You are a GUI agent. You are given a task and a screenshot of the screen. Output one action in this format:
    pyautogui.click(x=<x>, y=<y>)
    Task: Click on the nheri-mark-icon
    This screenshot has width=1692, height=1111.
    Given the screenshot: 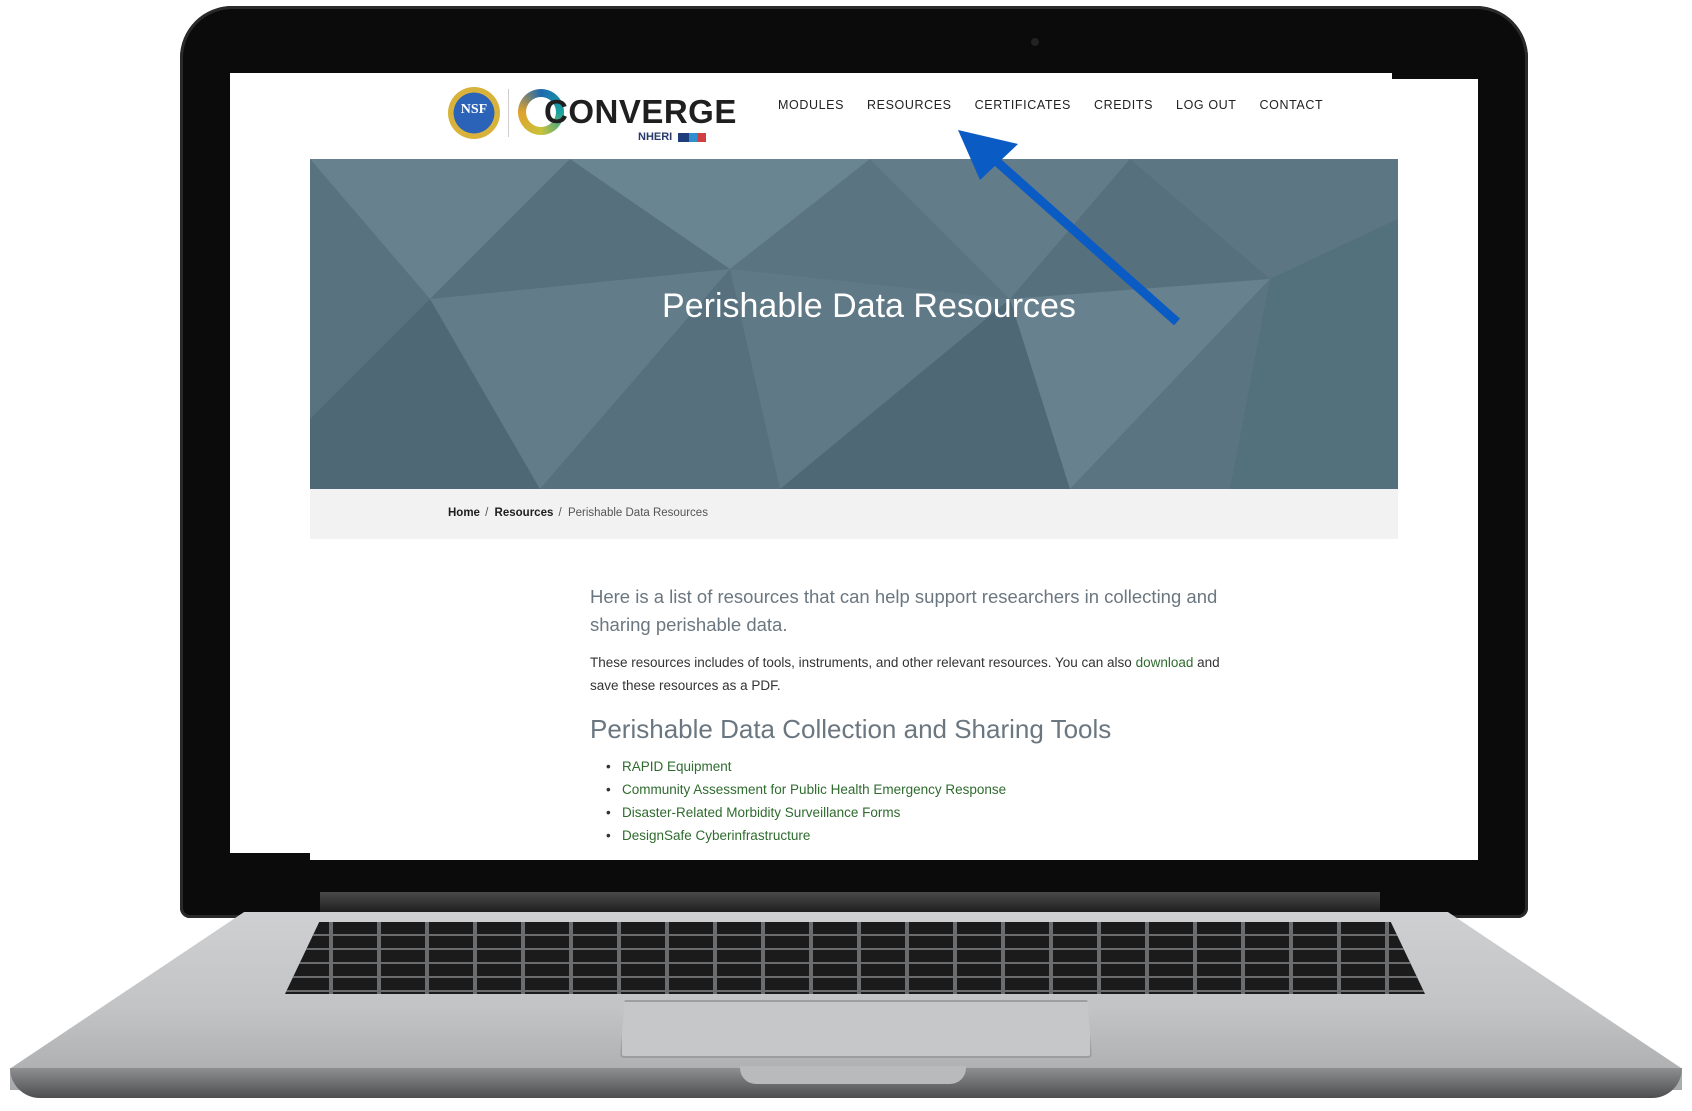 What is the action you would take?
    pyautogui.click(x=692, y=137)
    